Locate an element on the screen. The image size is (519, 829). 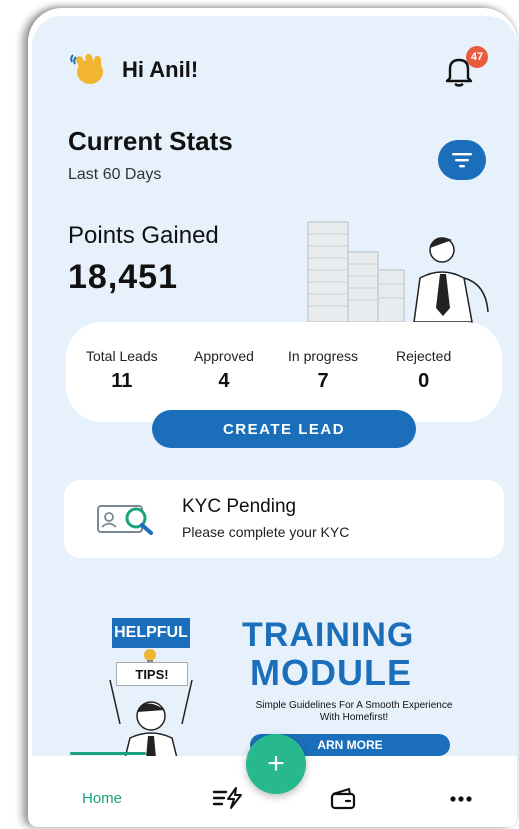
stat-approved: Approved 4 is located at coordinates (224, 370).